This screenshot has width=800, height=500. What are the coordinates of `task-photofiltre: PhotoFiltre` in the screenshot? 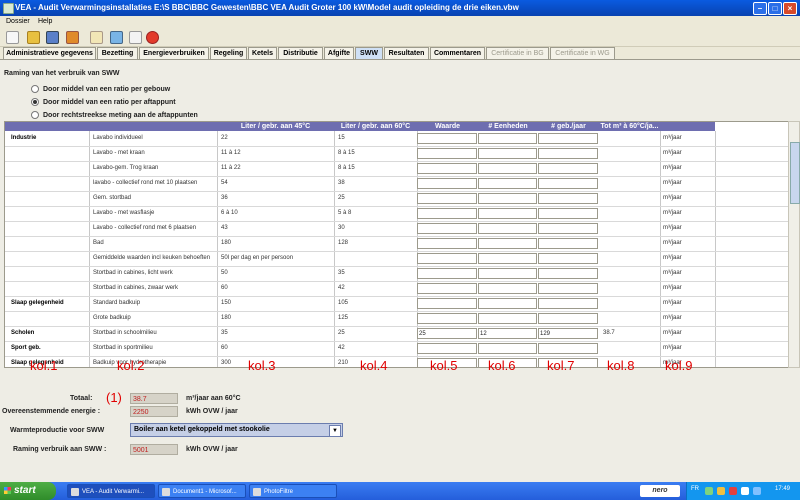 It's located at (293, 491).